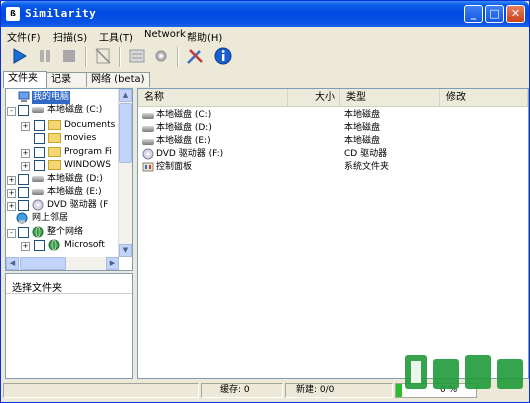  What do you see at coordinates (37, 288) in the screenshot?
I see `panel-title: 选择文件夹` at bounding box center [37, 288].